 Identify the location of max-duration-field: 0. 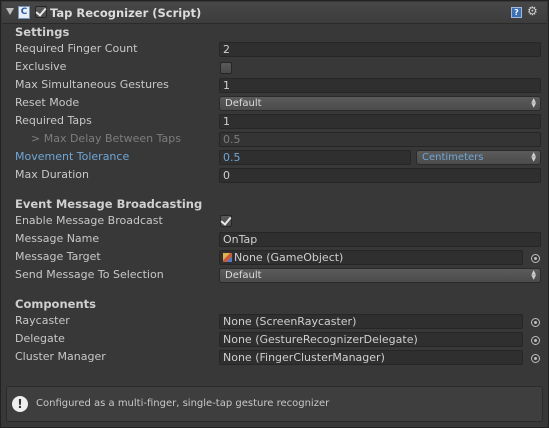
(380, 175).